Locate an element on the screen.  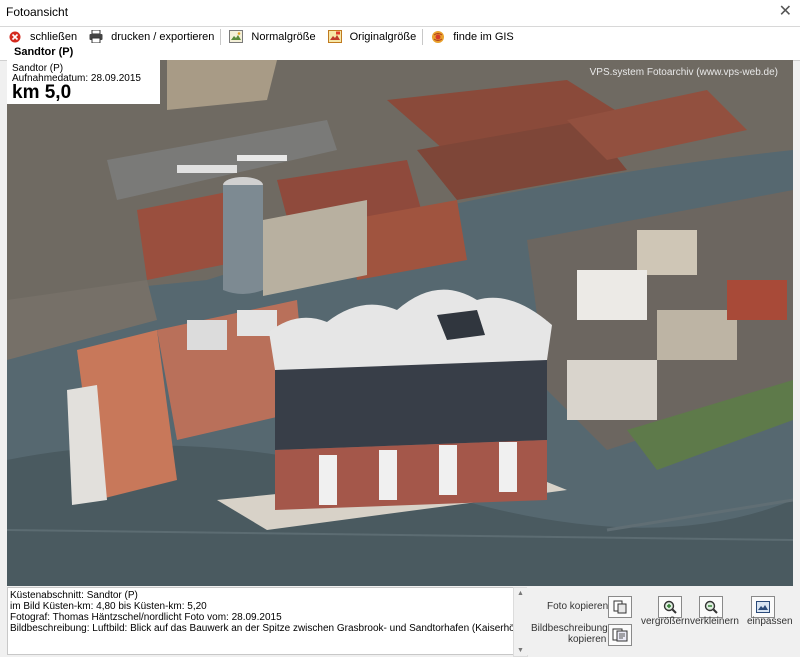
description-scrollbar: ▲ ▼ is located at coordinates (520, 622).